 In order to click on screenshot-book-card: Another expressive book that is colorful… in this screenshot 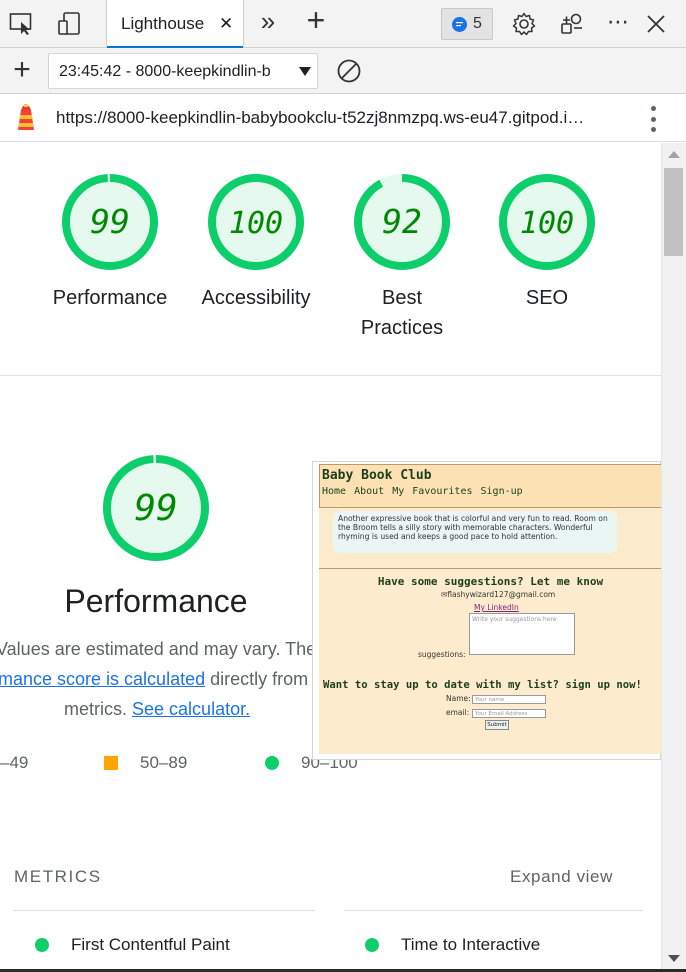, I will do `click(475, 532)`.